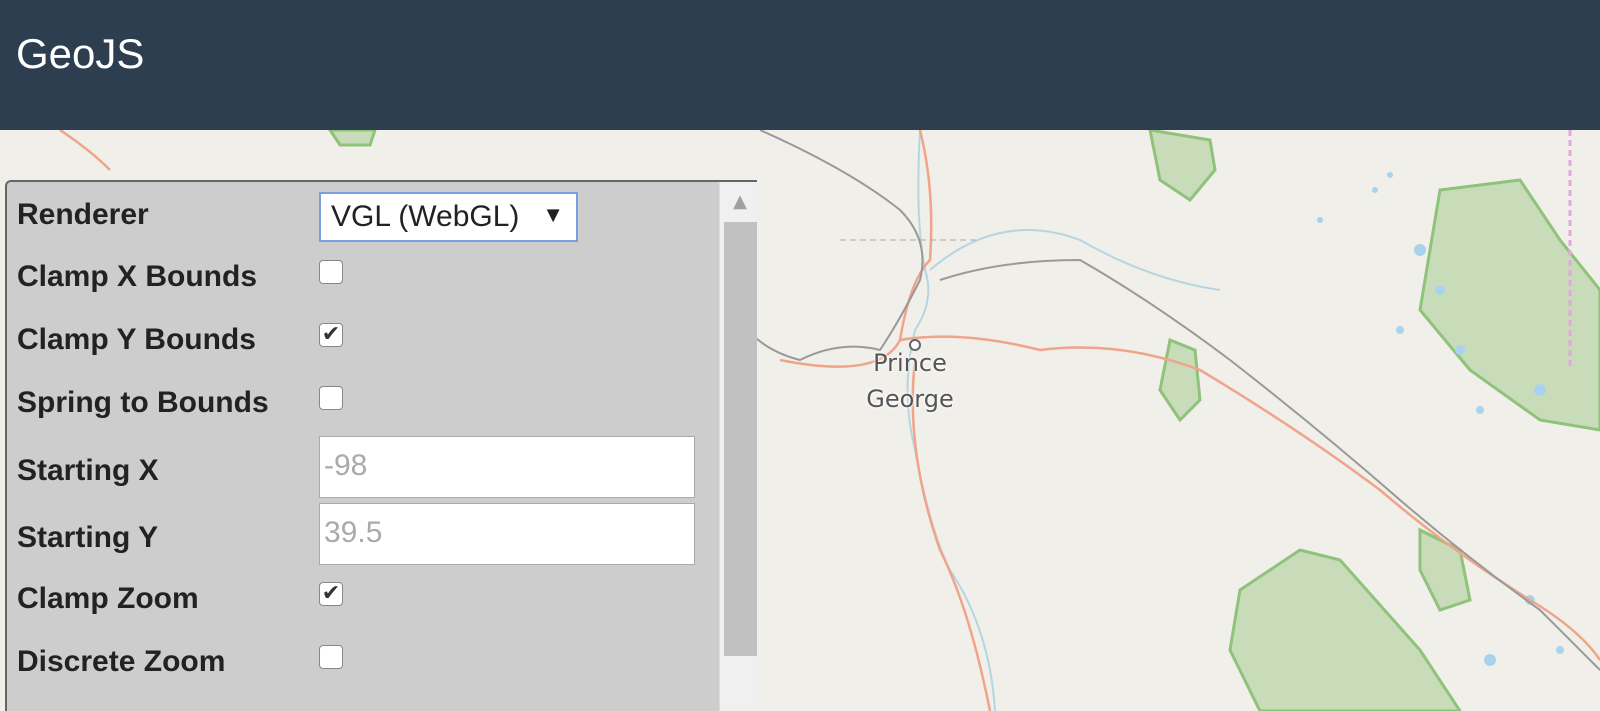 The image size is (1600, 711). What do you see at coordinates (331, 594) in the screenshot?
I see `clamp-zoom-checkbox: ✔` at bounding box center [331, 594].